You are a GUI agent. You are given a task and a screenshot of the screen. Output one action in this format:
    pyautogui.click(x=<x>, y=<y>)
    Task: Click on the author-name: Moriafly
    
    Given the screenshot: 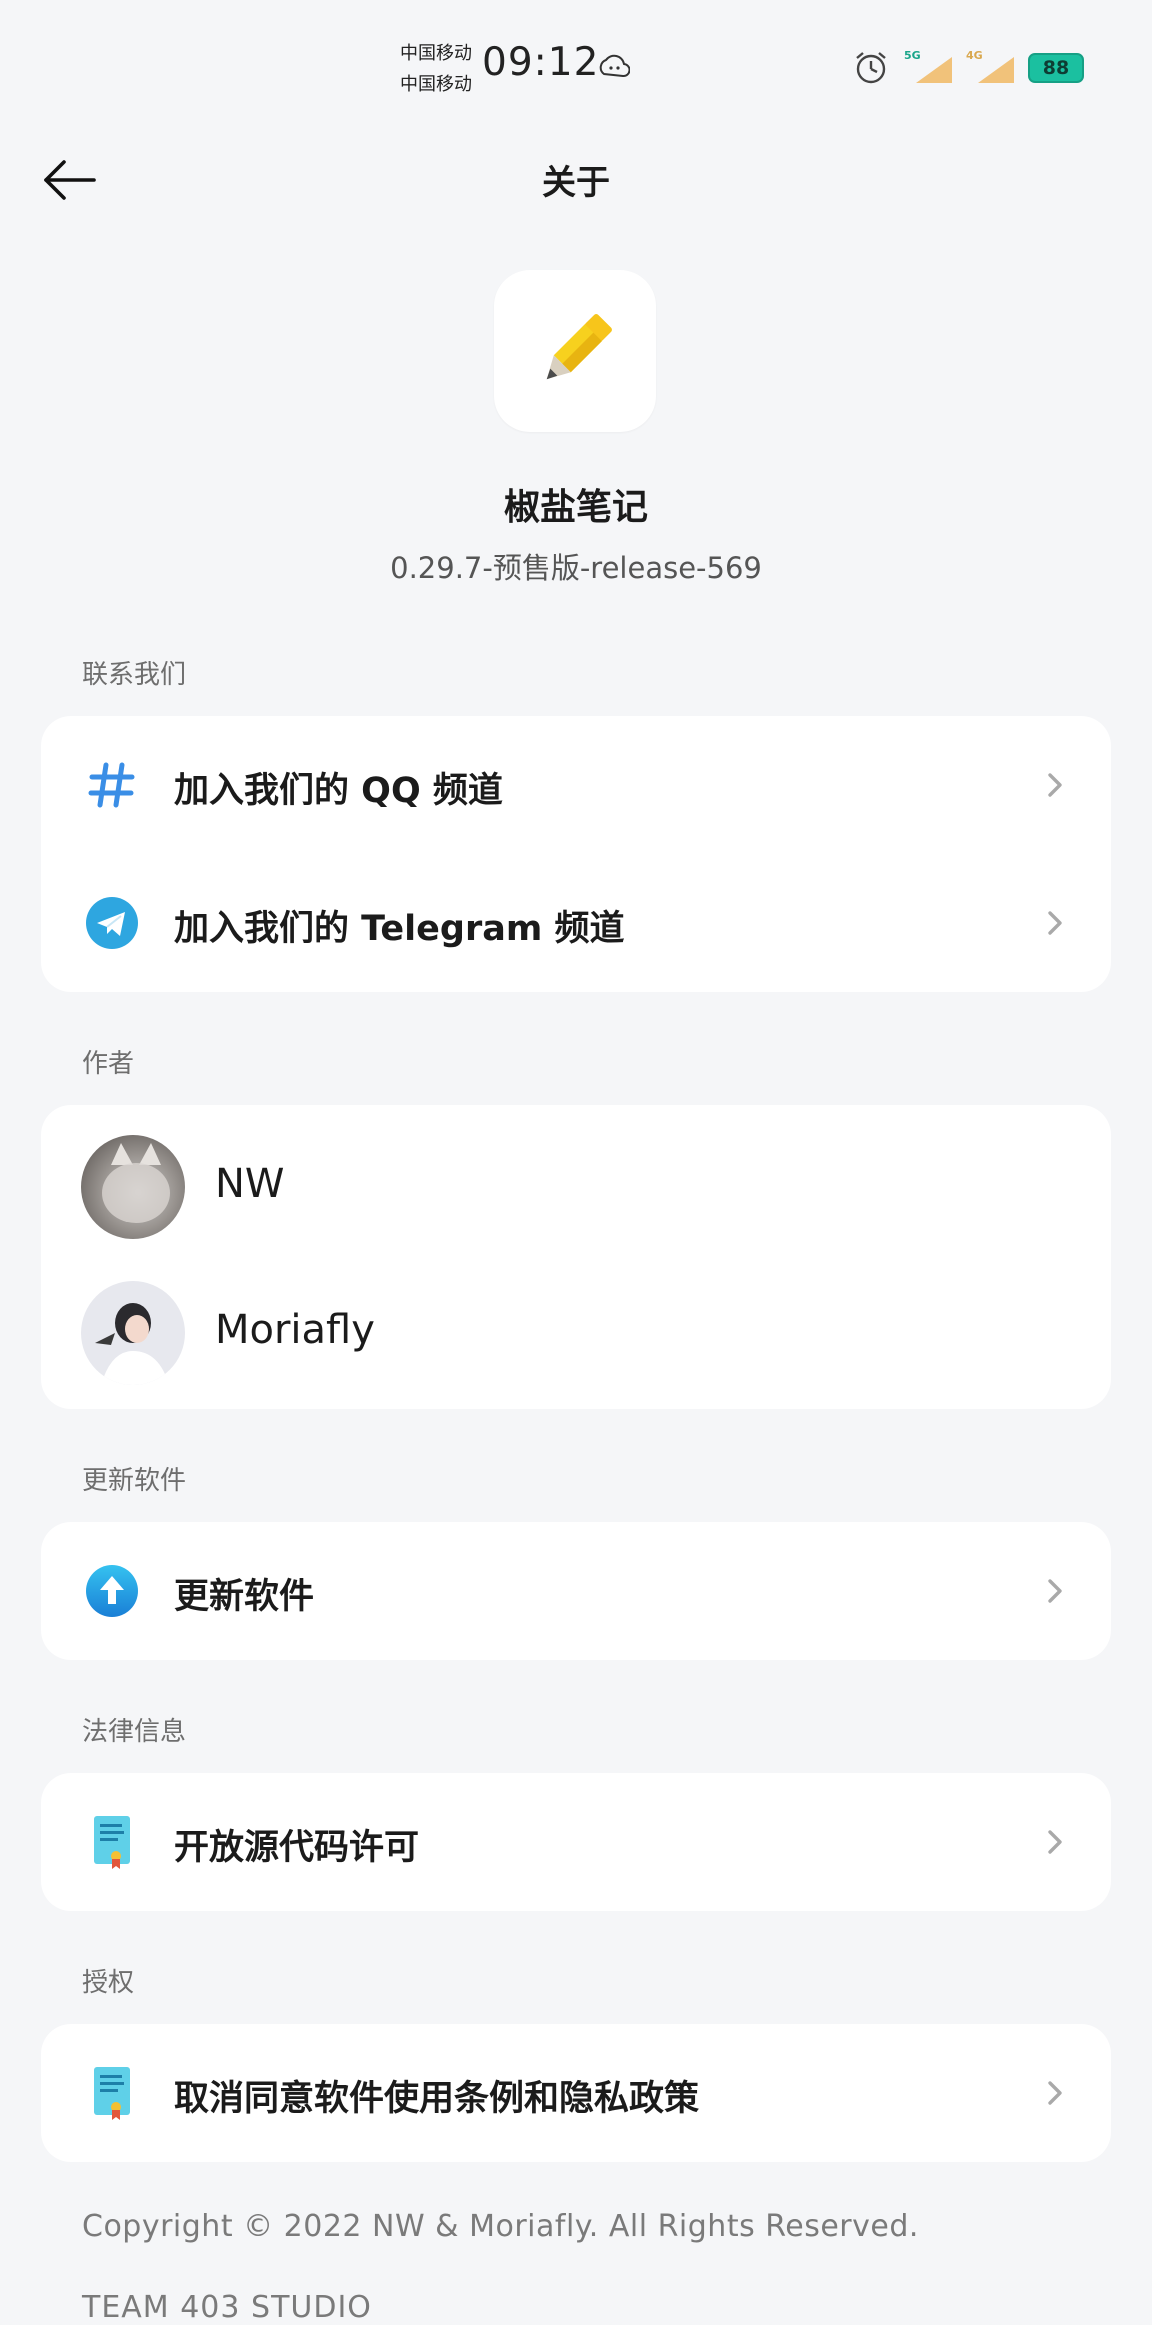 What is the action you would take?
    pyautogui.click(x=295, y=1330)
    